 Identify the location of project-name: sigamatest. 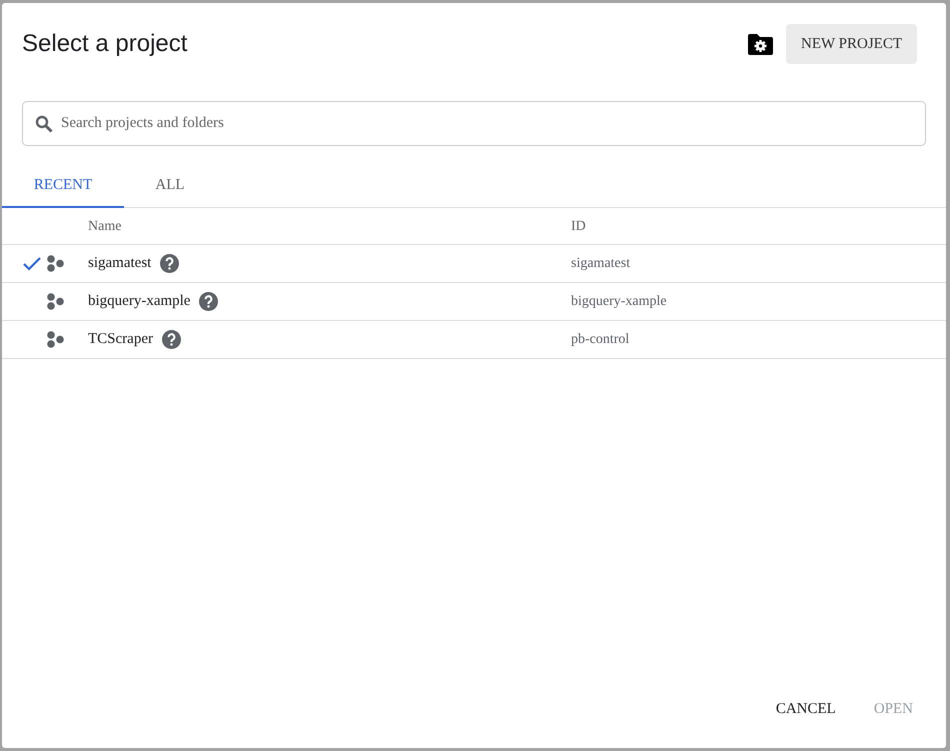
(120, 263).